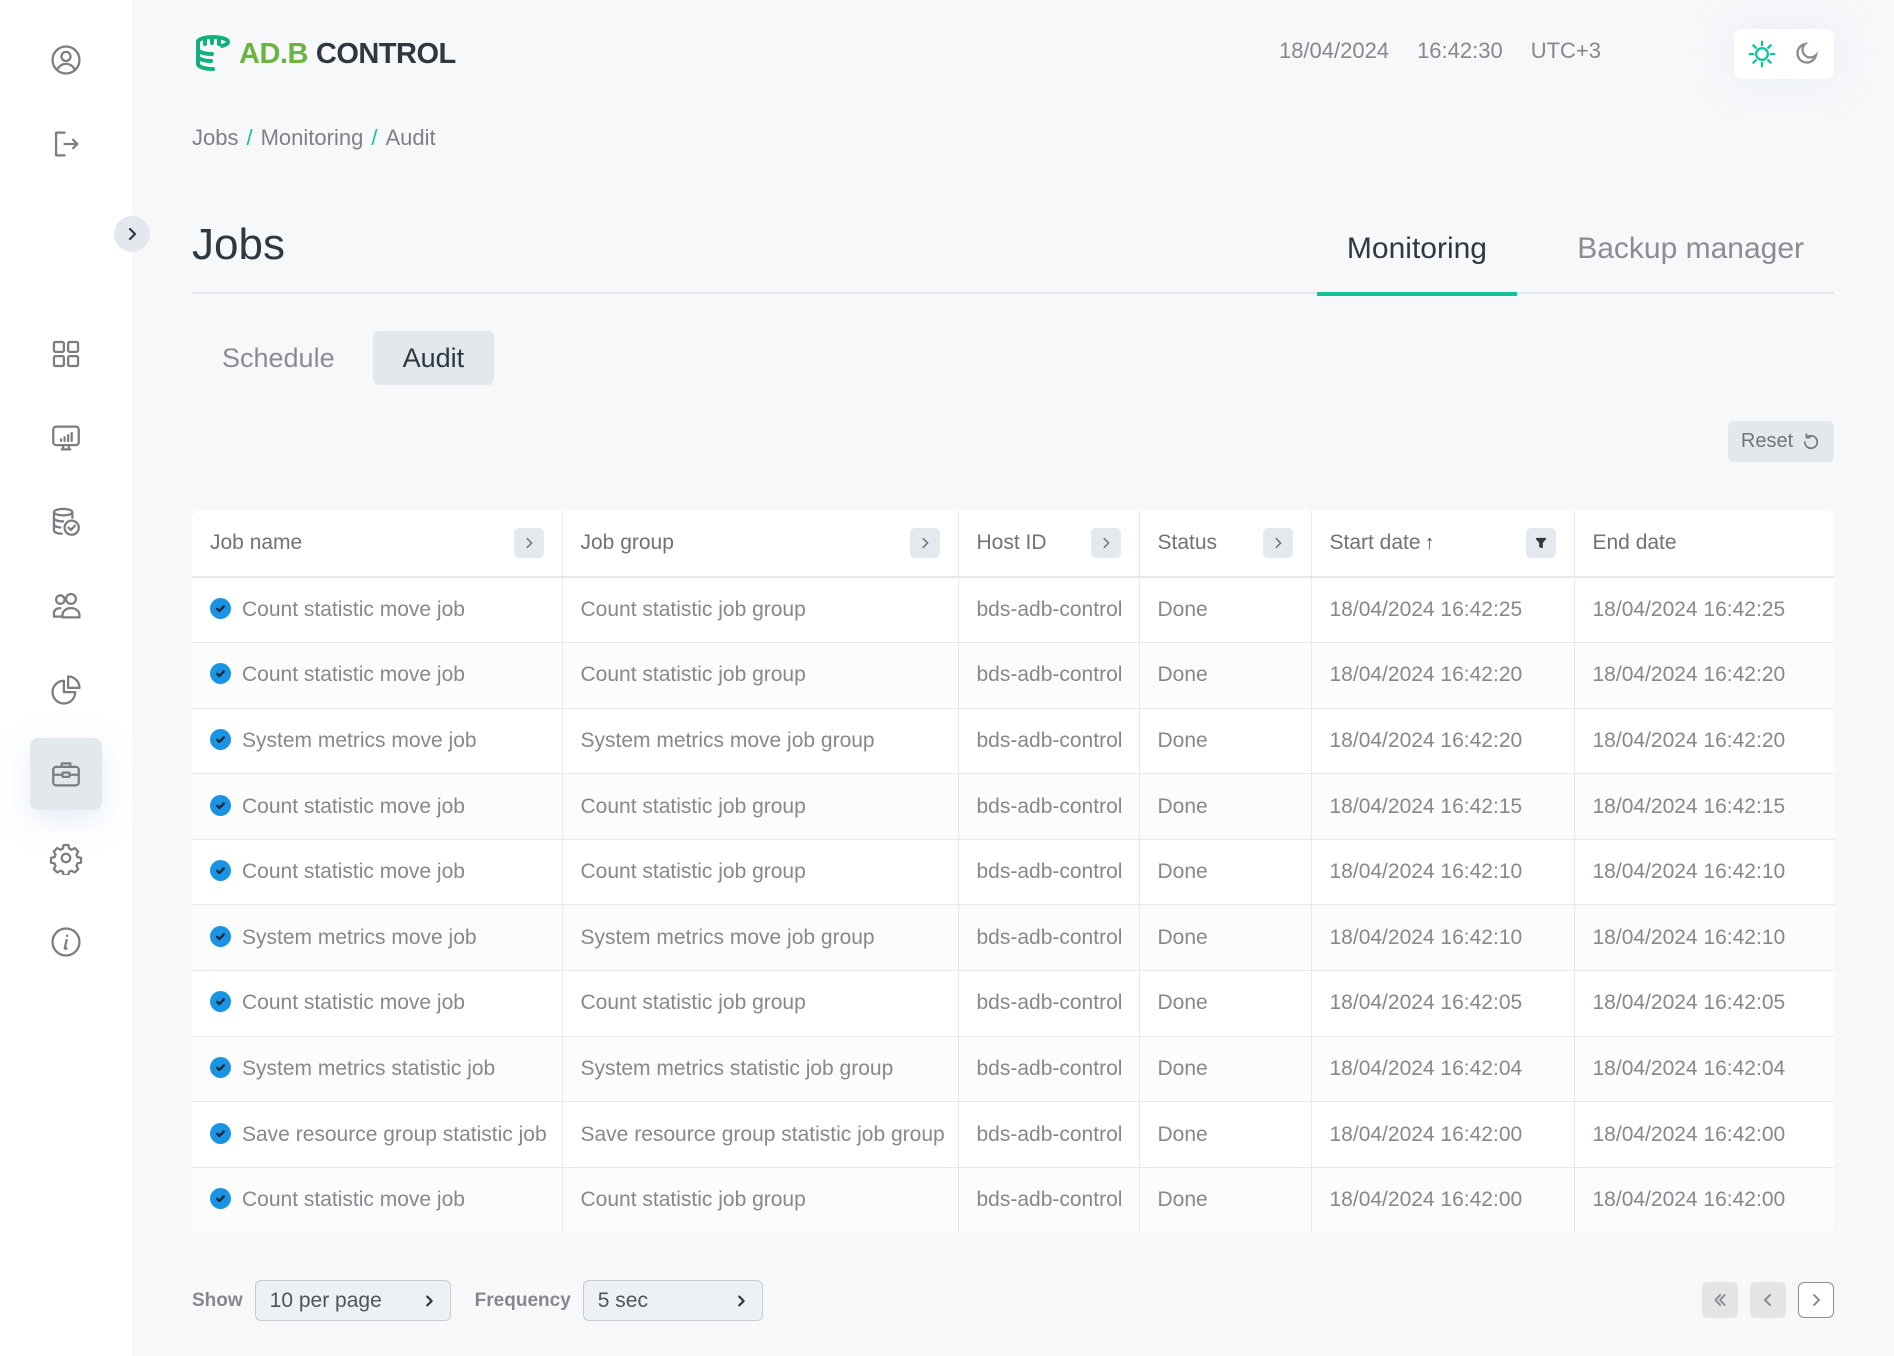 The image size is (1894, 1356). I want to click on page-size-select: 10 per page, so click(352, 1300).